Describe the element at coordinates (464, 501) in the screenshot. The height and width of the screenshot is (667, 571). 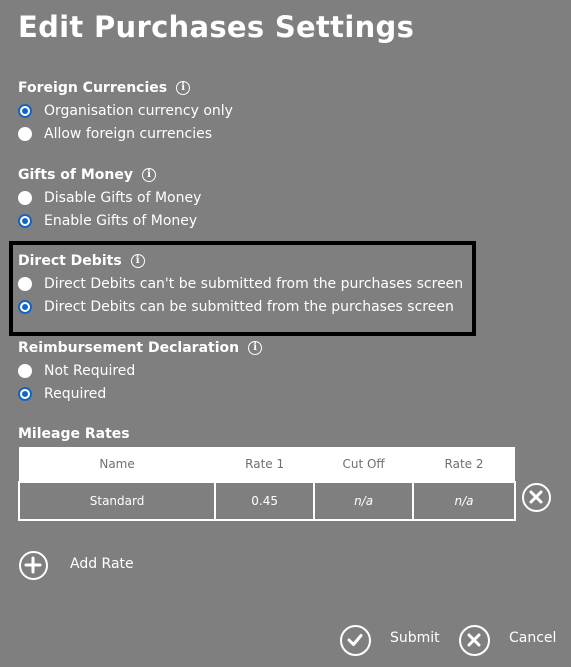
I see `cell-rate2: n/a` at that location.